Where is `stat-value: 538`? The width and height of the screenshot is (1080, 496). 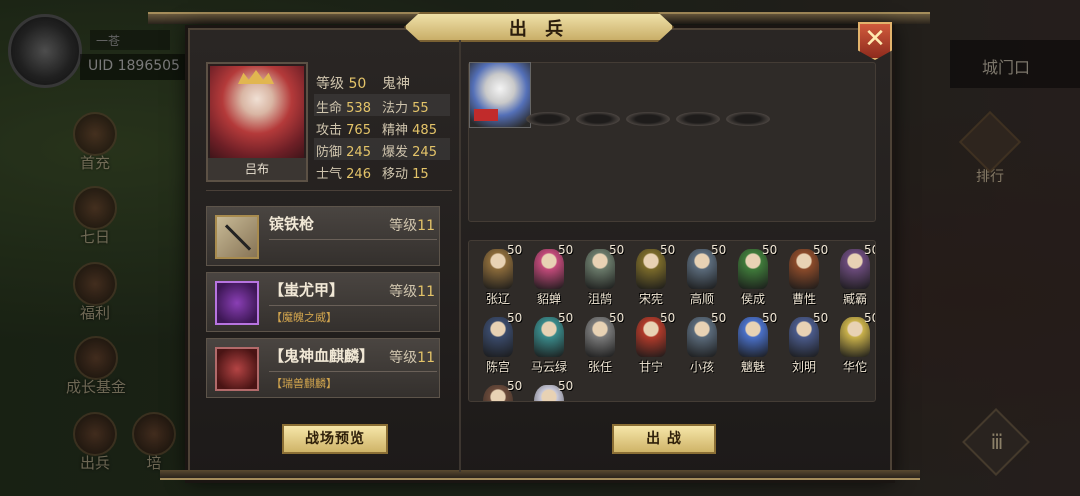 stat-value: 538 is located at coordinates (358, 108).